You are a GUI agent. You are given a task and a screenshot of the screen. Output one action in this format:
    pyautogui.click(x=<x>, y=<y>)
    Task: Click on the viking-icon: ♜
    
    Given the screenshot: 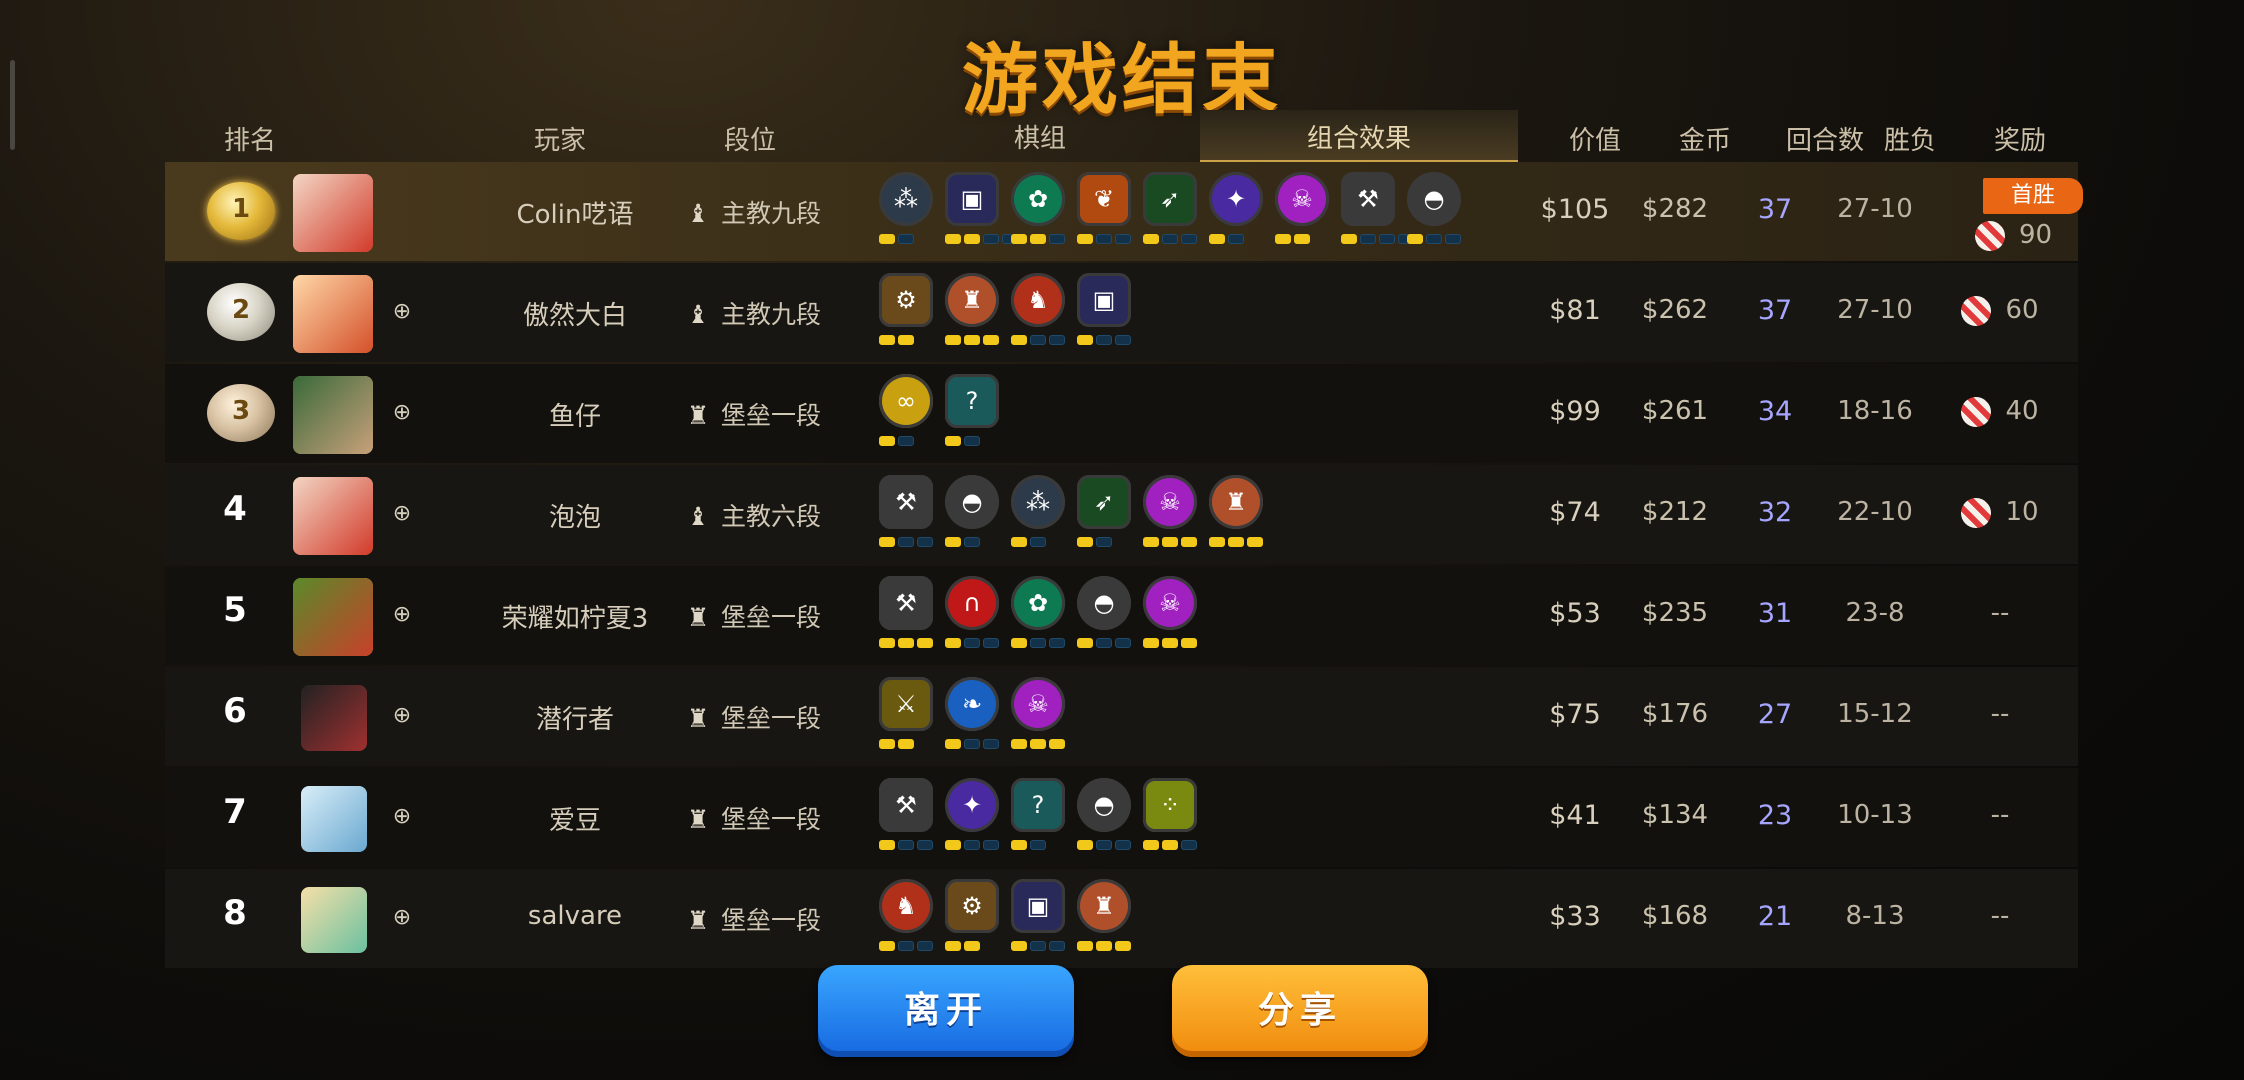 What is the action you would take?
    pyautogui.click(x=972, y=300)
    